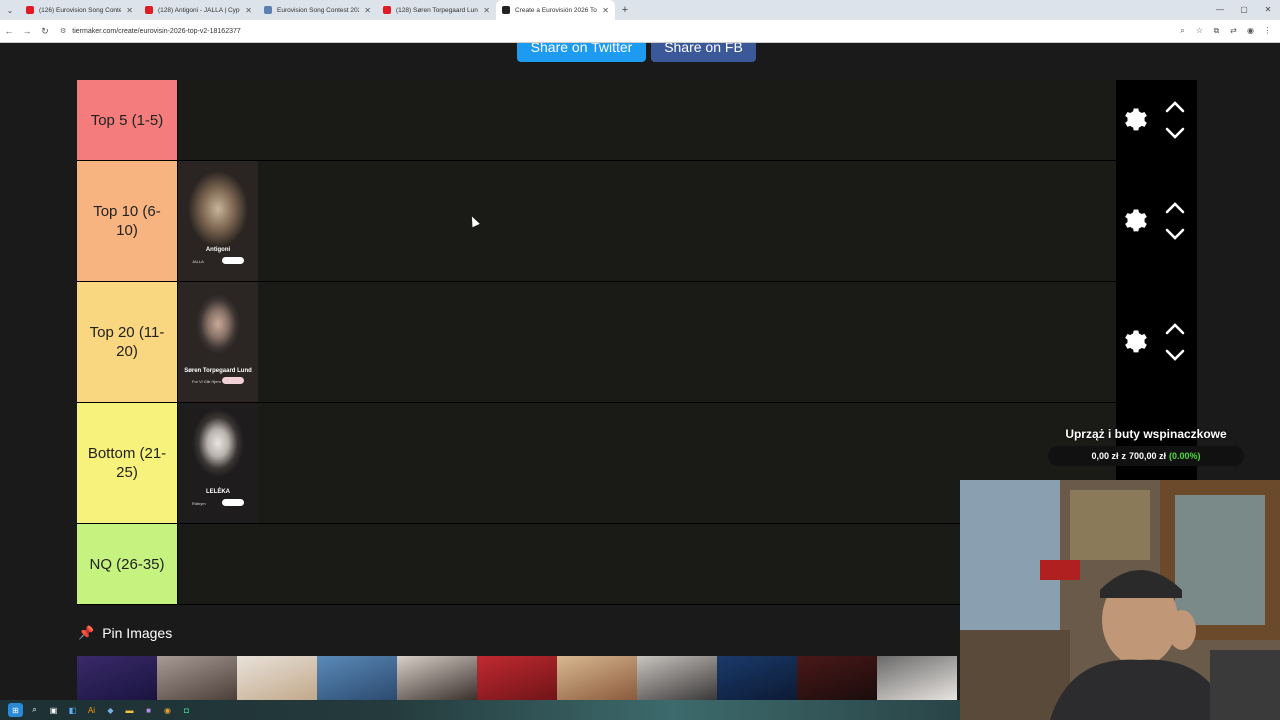  What do you see at coordinates (1233, 31) in the screenshot?
I see `translate-icon: ⇄` at bounding box center [1233, 31].